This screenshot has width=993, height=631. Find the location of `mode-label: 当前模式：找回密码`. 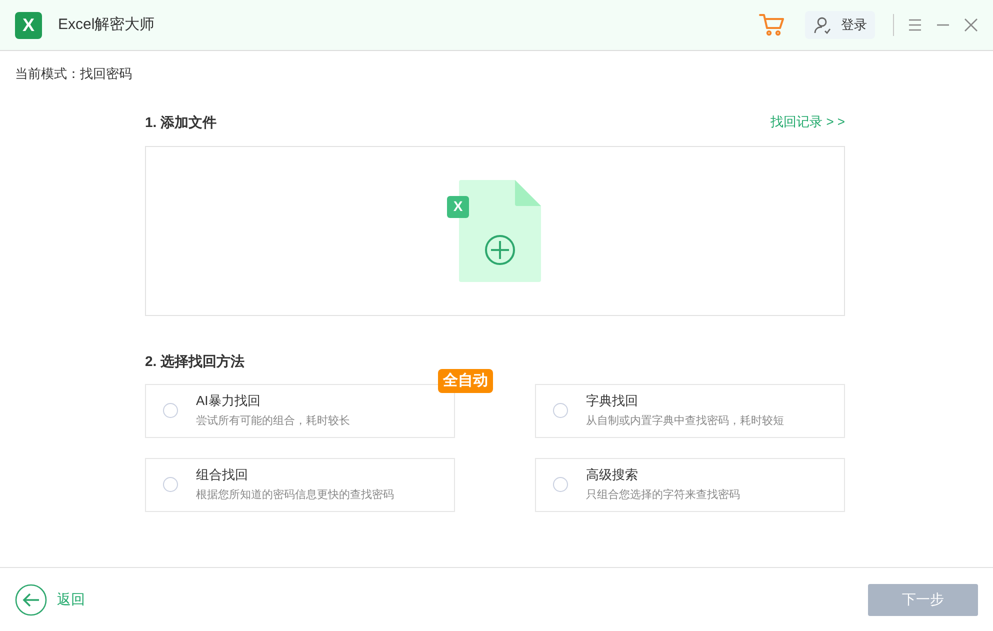

mode-label: 当前模式：找回密码 is located at coordinates (74, 74).